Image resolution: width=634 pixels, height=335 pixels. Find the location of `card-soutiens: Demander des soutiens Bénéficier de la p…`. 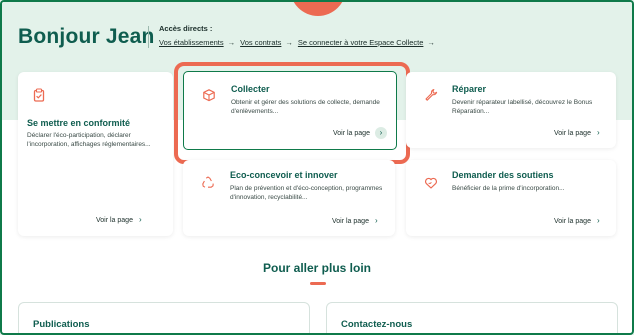

card-soutiens: Demander des soutiens Bénéficier de la p… is located at coordinates (511, 198).